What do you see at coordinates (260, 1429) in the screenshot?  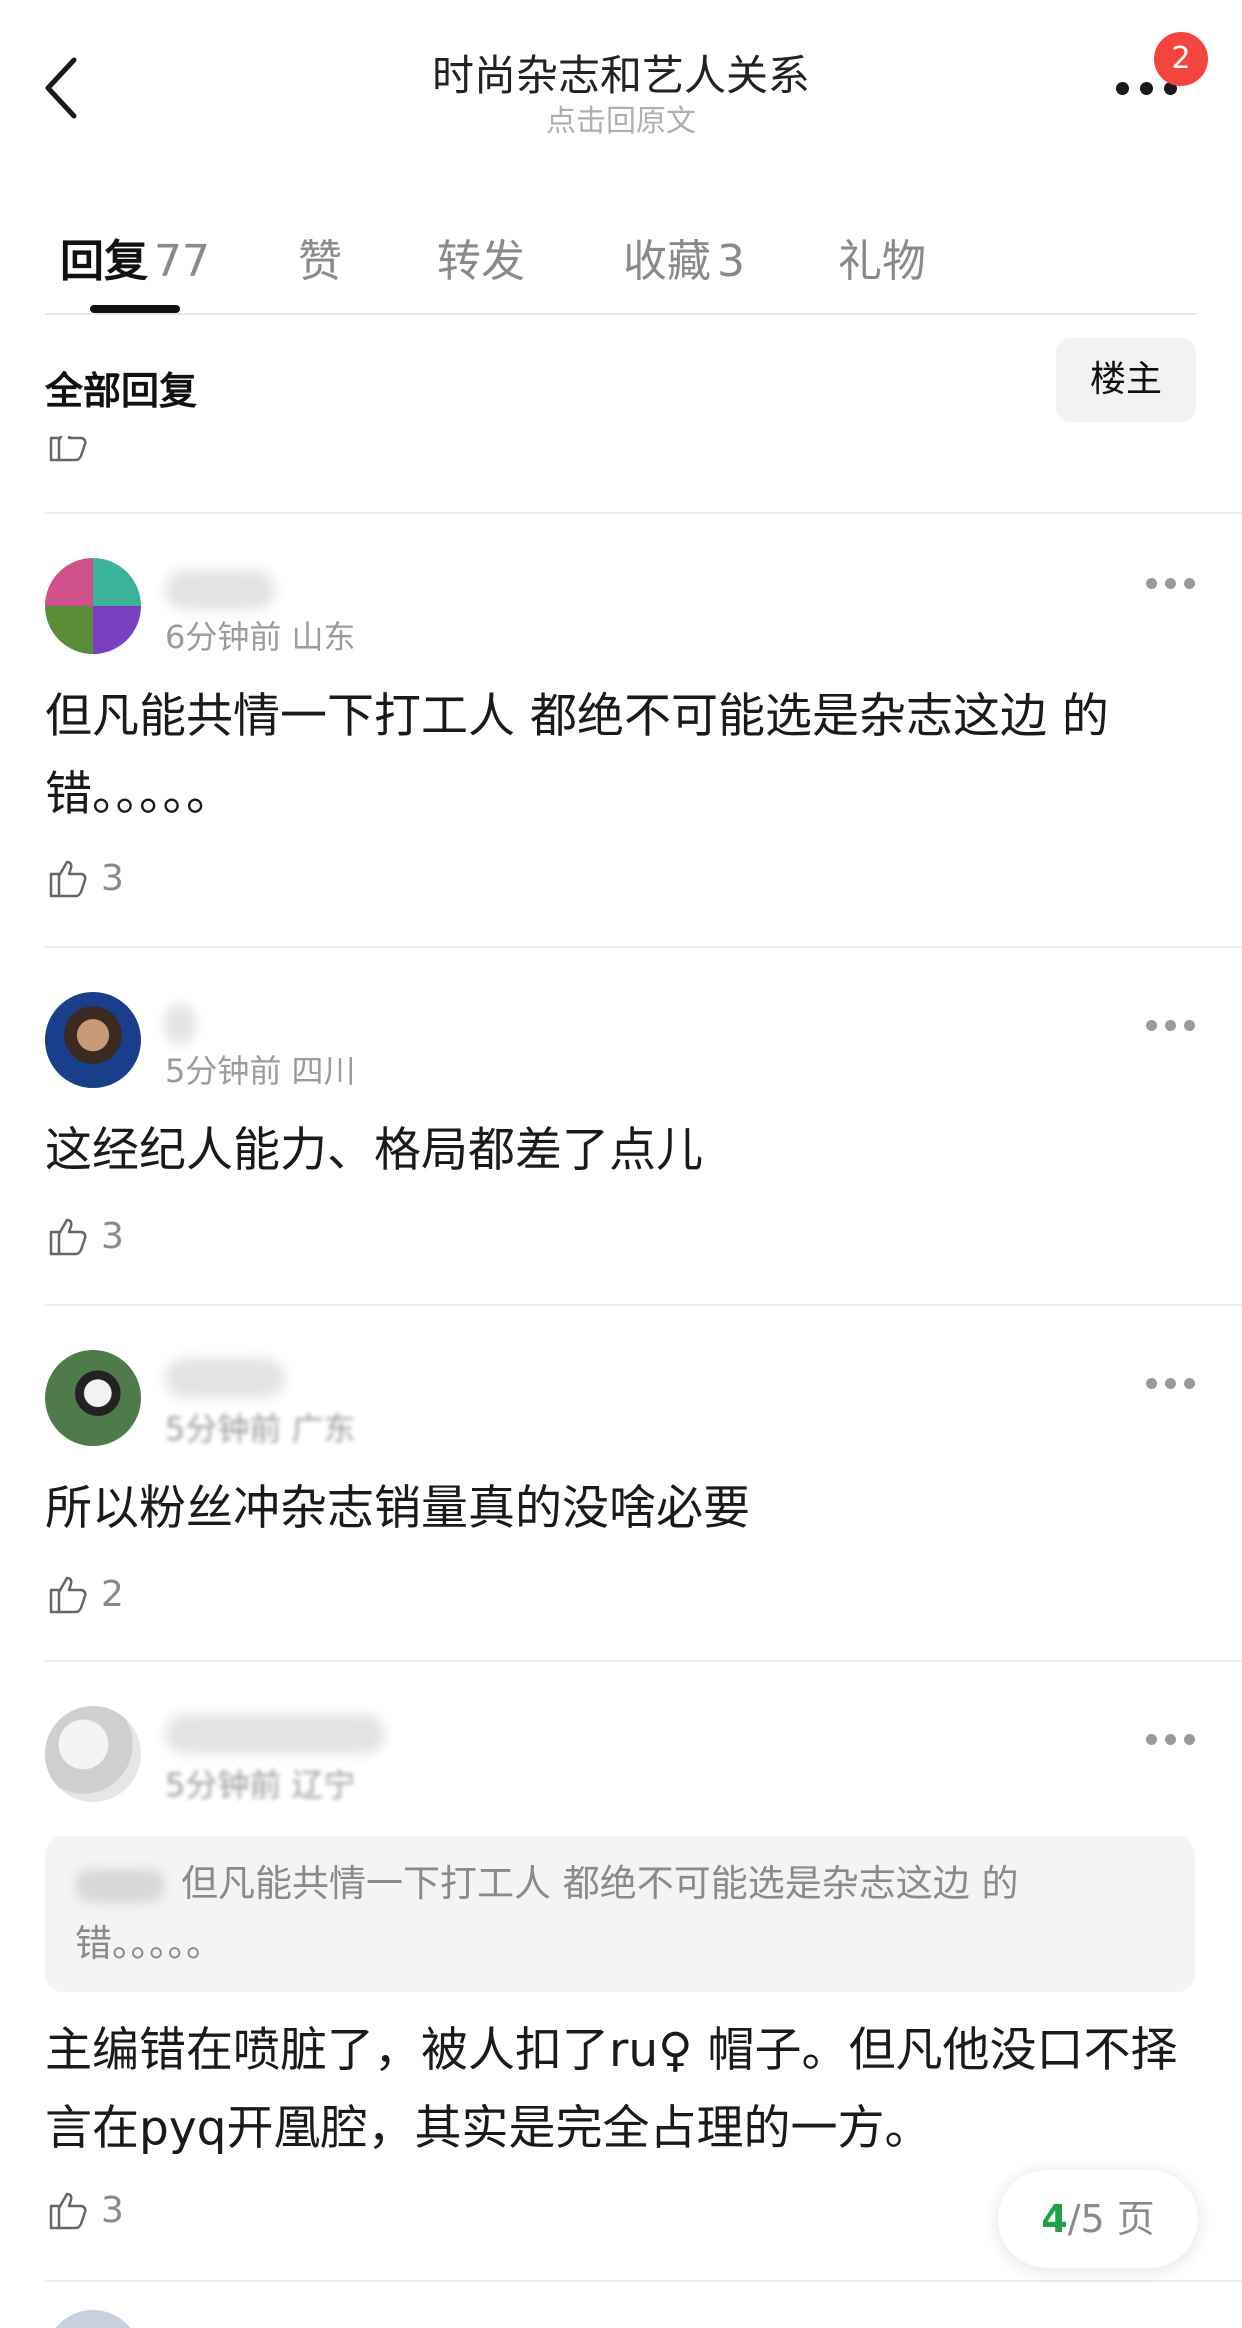 I see `comment-meta: 5分钟前 广东` at bounding box center [260, 1429].